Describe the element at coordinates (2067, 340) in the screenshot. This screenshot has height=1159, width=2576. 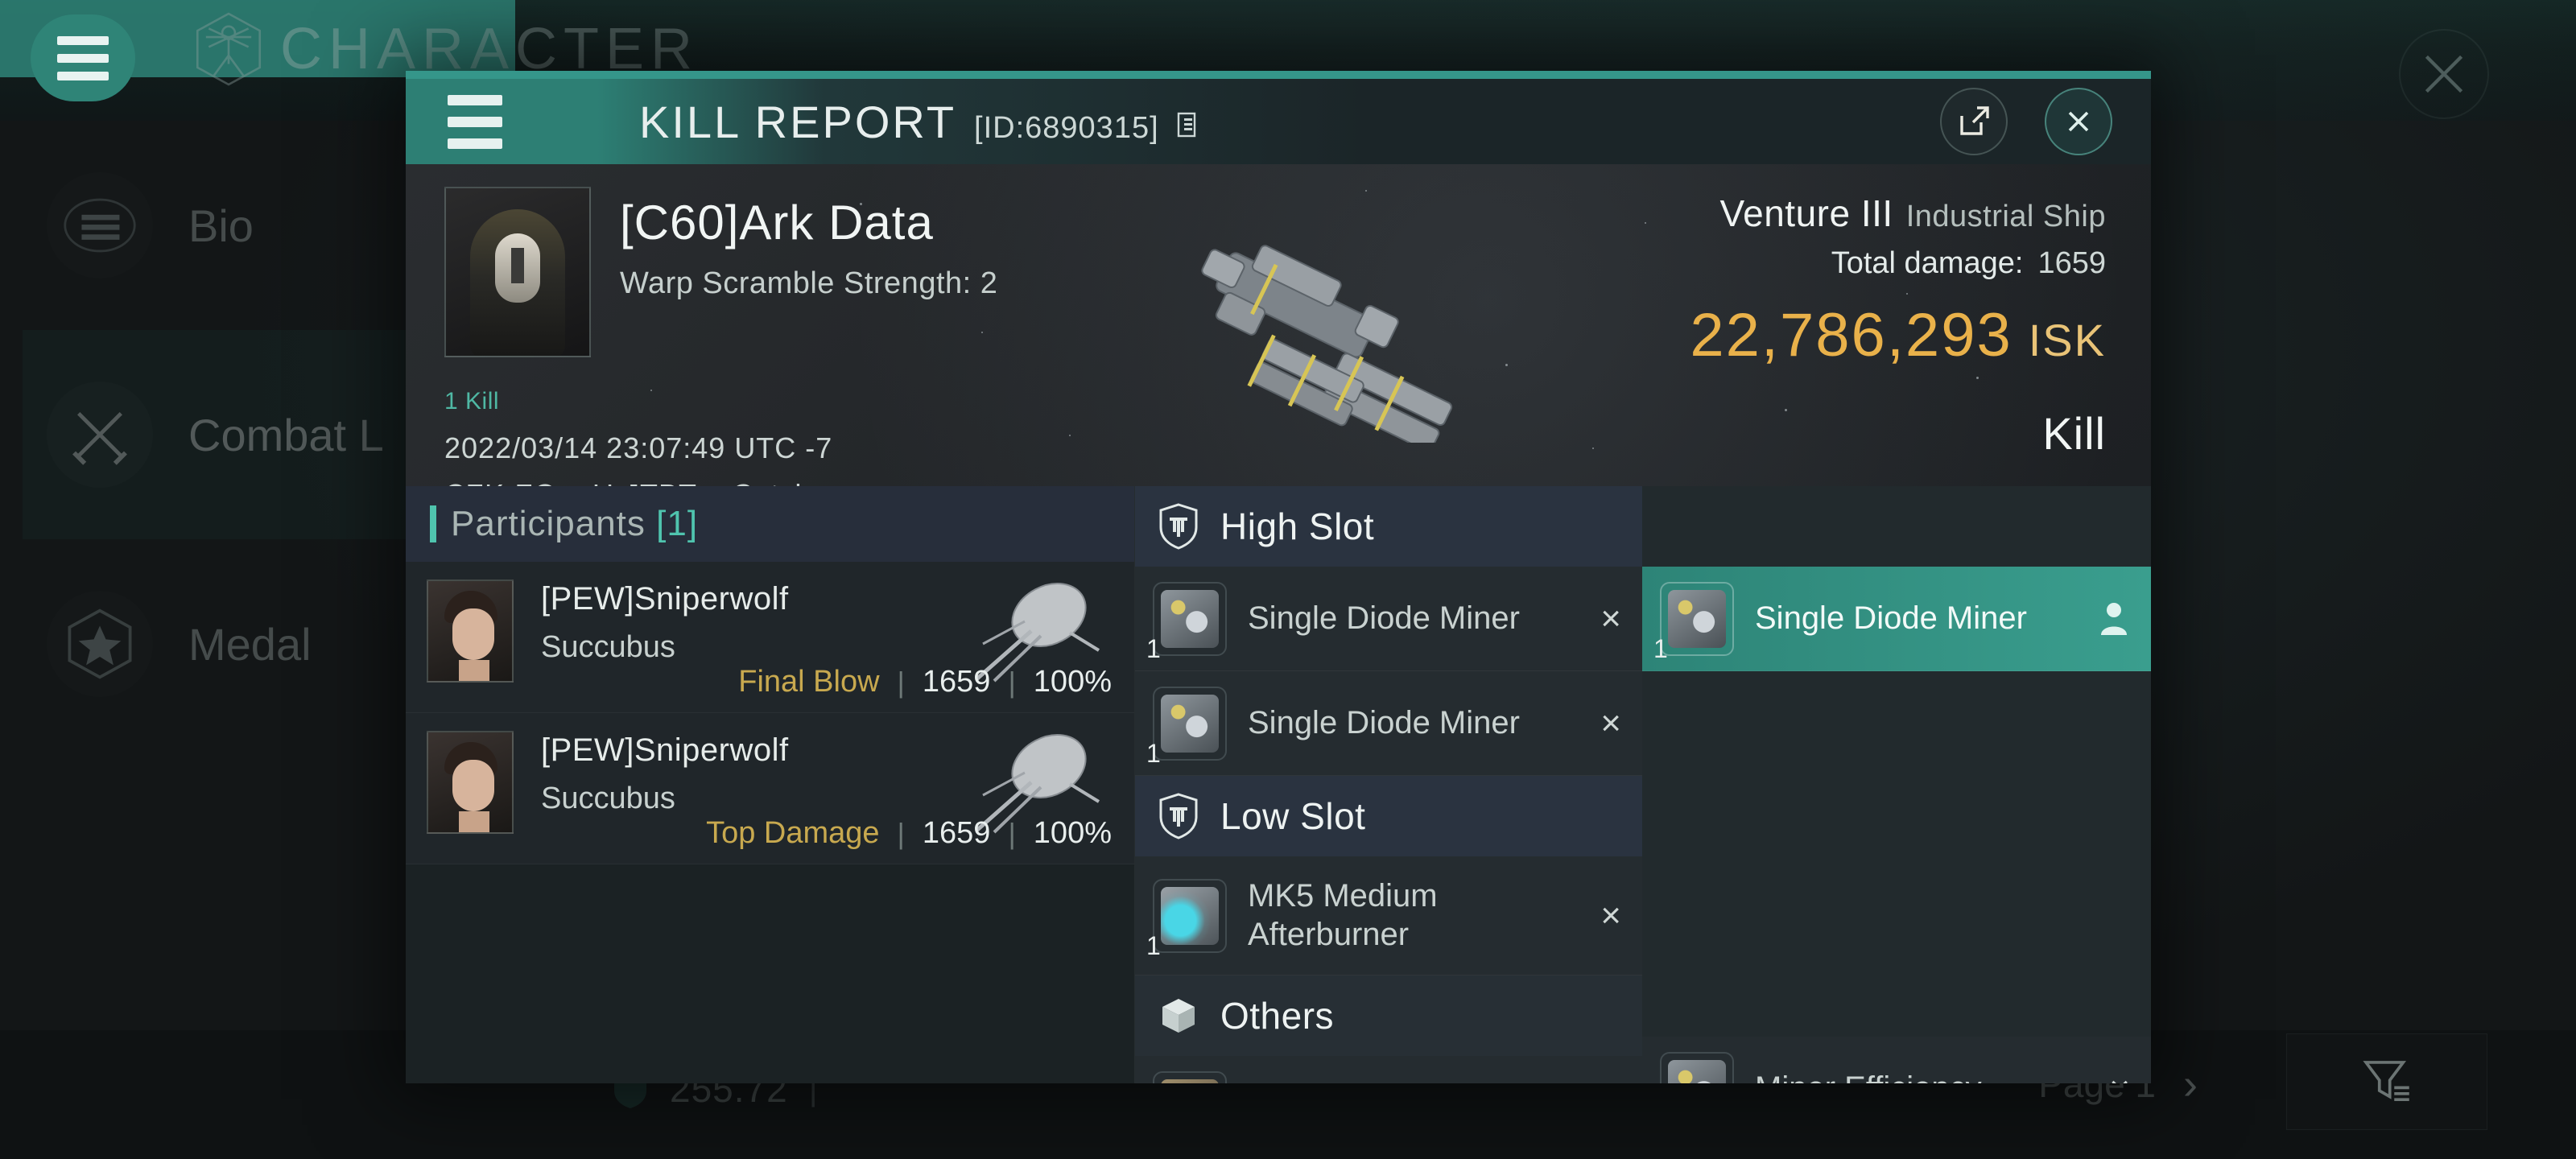
I see `isk-unit: ISK` at that location.